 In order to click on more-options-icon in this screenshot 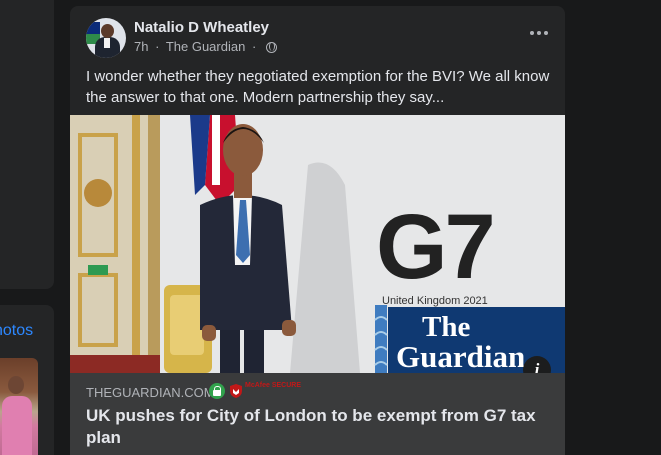, I will do `click(539, 33)`.